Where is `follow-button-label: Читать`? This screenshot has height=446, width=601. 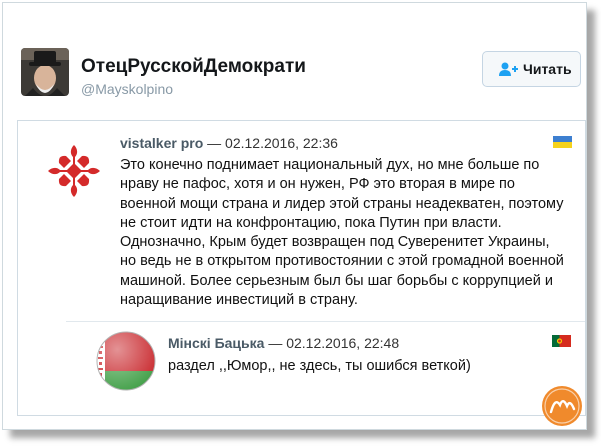 follow-button-label: Читать is located at coordinates (547, 69).